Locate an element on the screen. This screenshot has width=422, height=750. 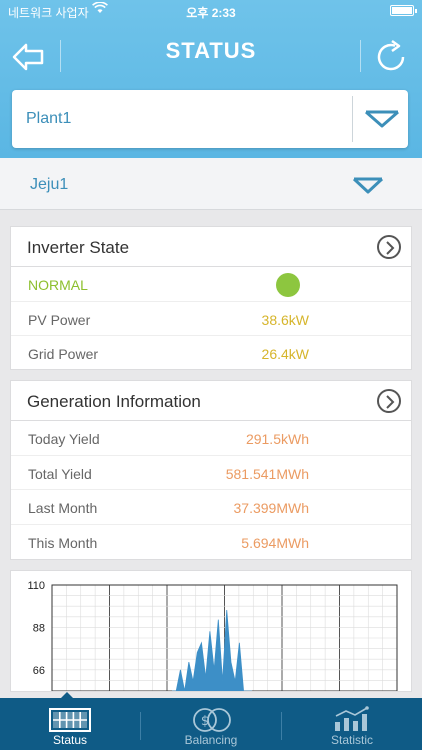
pv-power-row: PV Power 38.6kW is located at coordinates (211, 319).